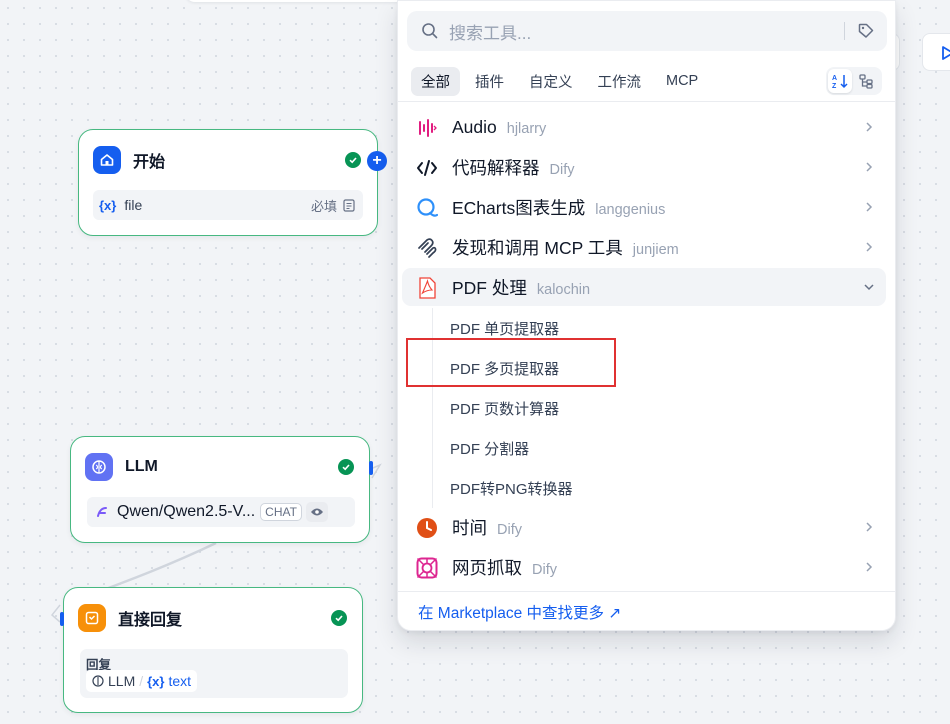  Describe the element at coordinates (427, 528) in the screenshot. I see `clock-tool-icon` at that location.